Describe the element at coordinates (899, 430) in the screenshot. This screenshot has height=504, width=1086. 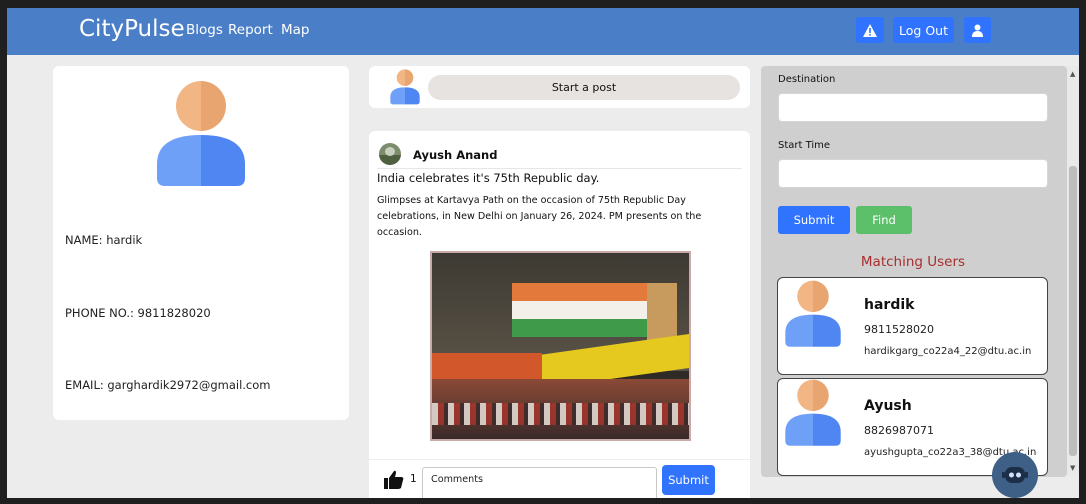
I see `user-phone: 8826987071` at that location.